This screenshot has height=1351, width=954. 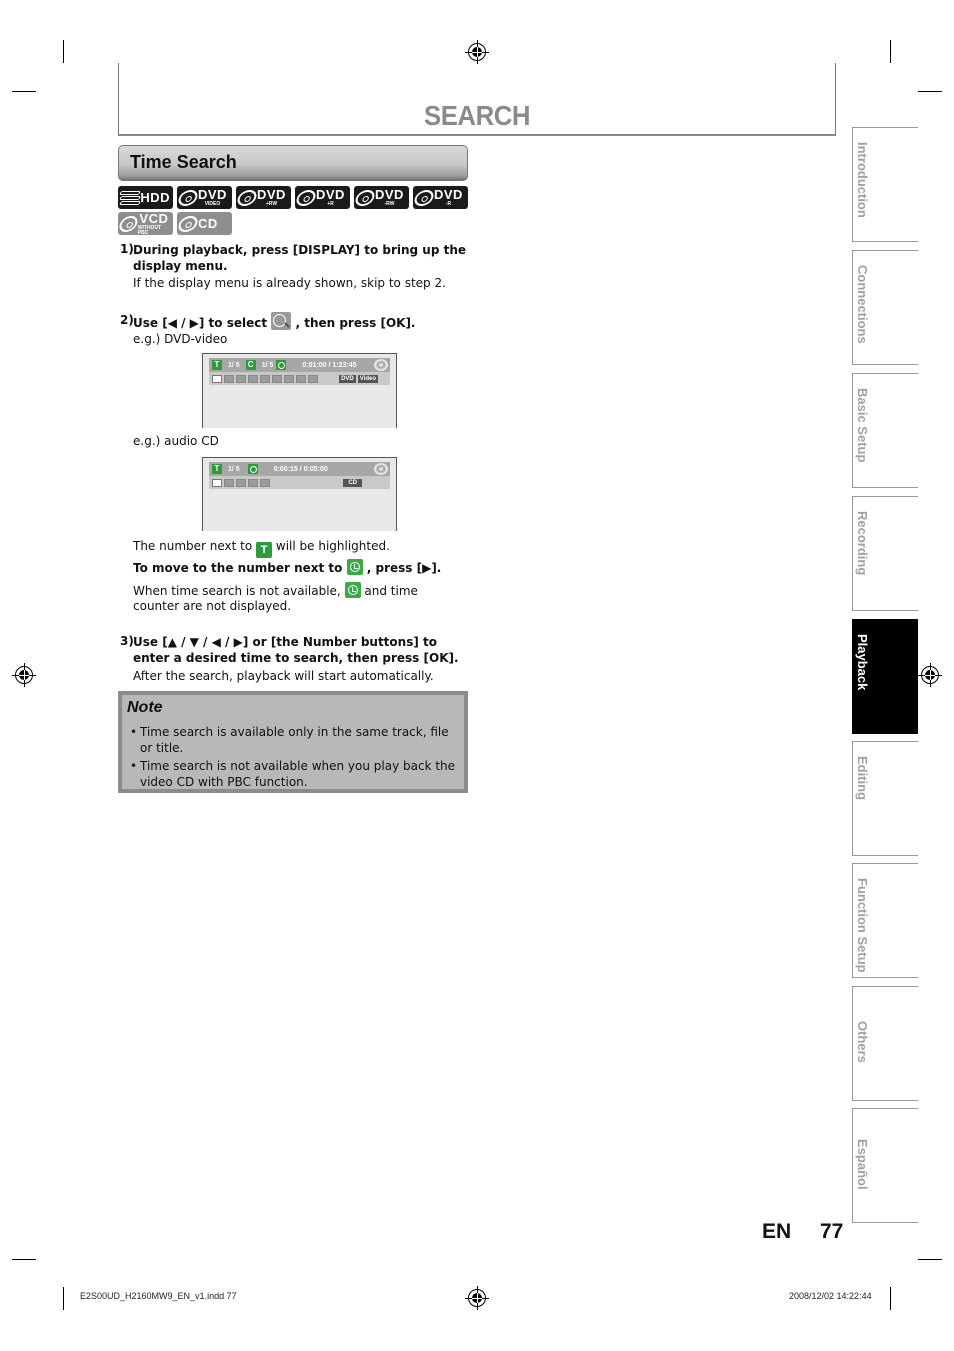 What do you see at coordinates (477, 115) in the screenshot?
I see `page-title: SEARCH` at bounding box center [477, 115].